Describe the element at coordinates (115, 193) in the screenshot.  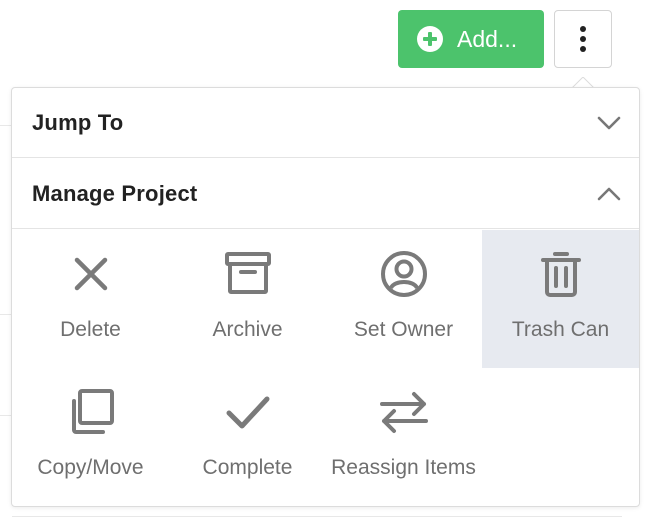
I see `section-title: Manage Project` at that location.